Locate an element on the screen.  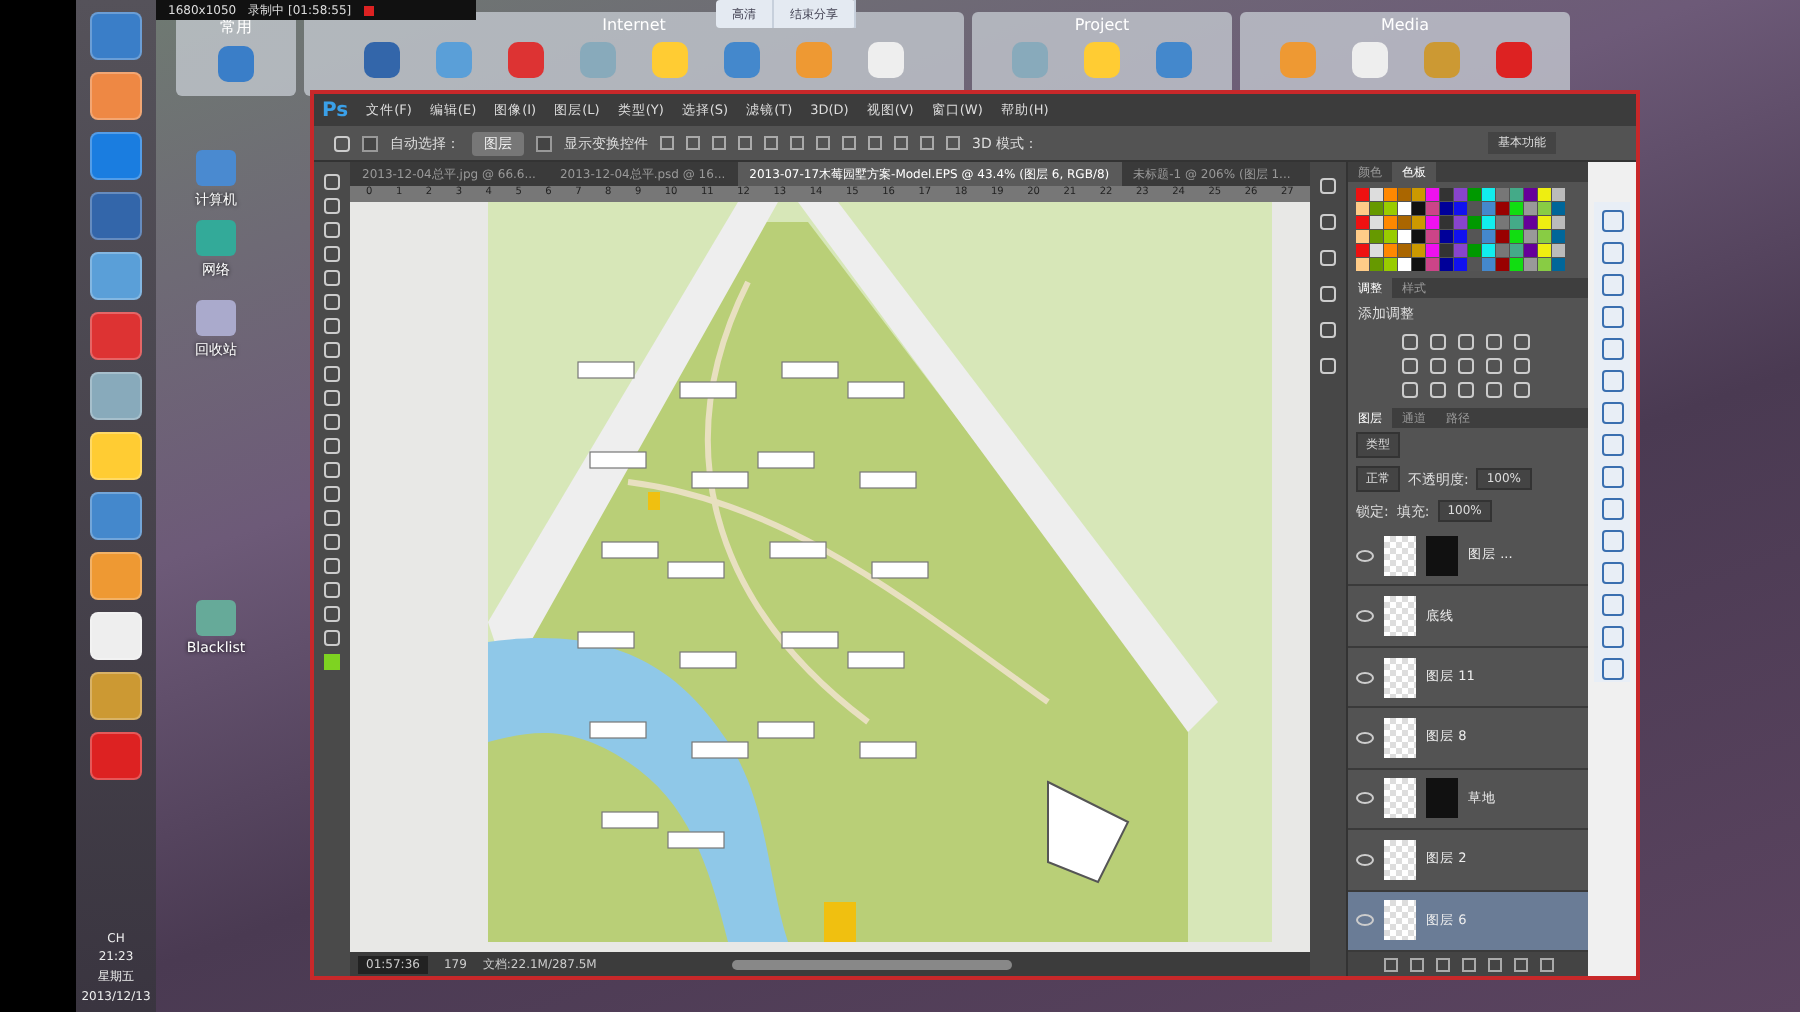
scrollbar-thumb is located at coordinates (872, 964).